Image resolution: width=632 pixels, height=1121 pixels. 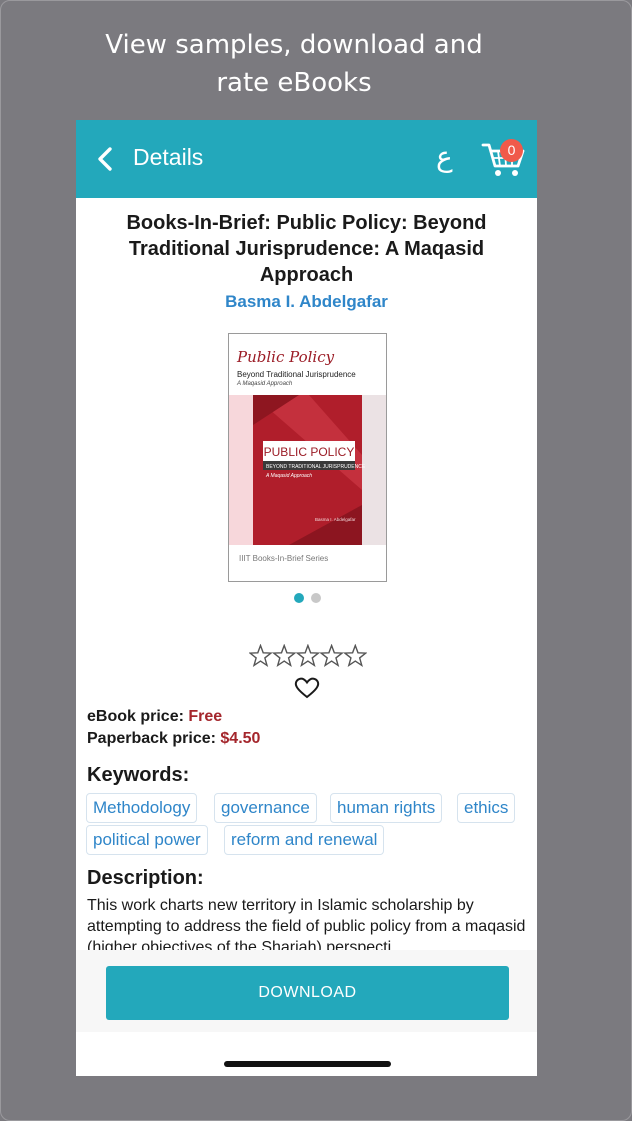 I want to click on heart-icon, so click(x=307, y=688).